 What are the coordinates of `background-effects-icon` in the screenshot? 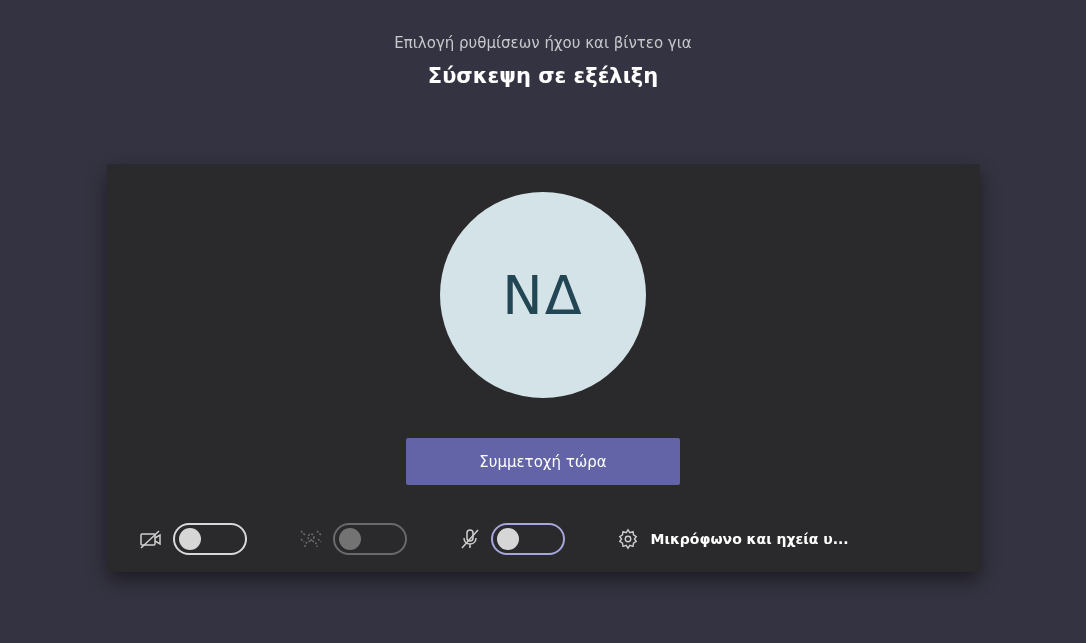 It's located at (310, 539).